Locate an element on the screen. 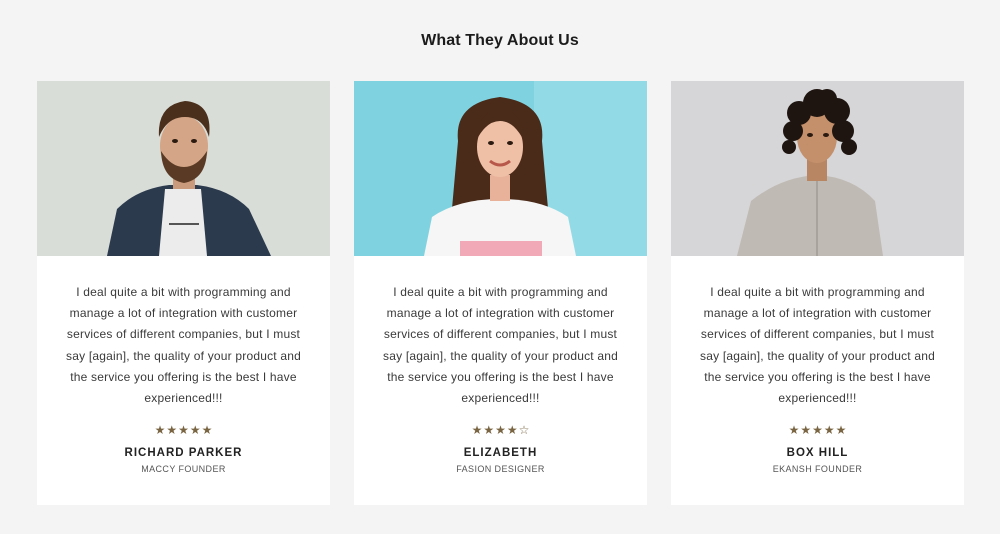  star-rating: ★ ★ ★ ★ ☆ is located at coordinates (501, 430).